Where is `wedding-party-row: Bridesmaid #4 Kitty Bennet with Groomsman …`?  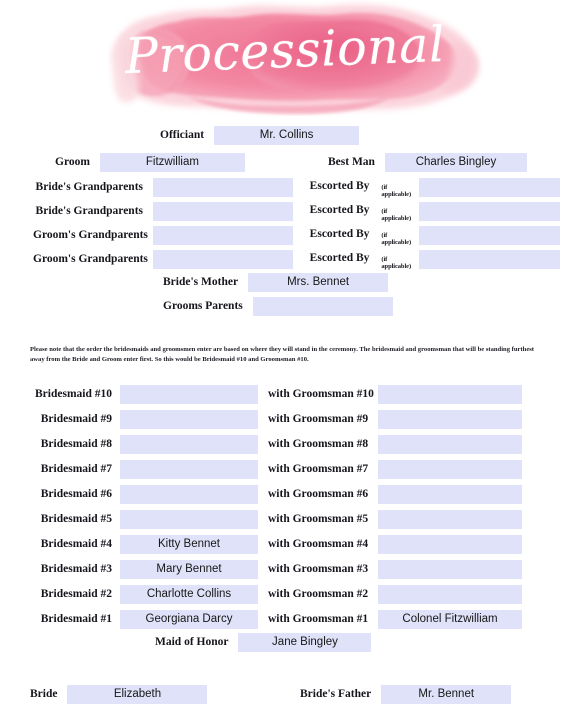
wedding-party-row: Bridesmaid #4 Kitty Bennet with Groomsman … is located at coordinates (276, 544).